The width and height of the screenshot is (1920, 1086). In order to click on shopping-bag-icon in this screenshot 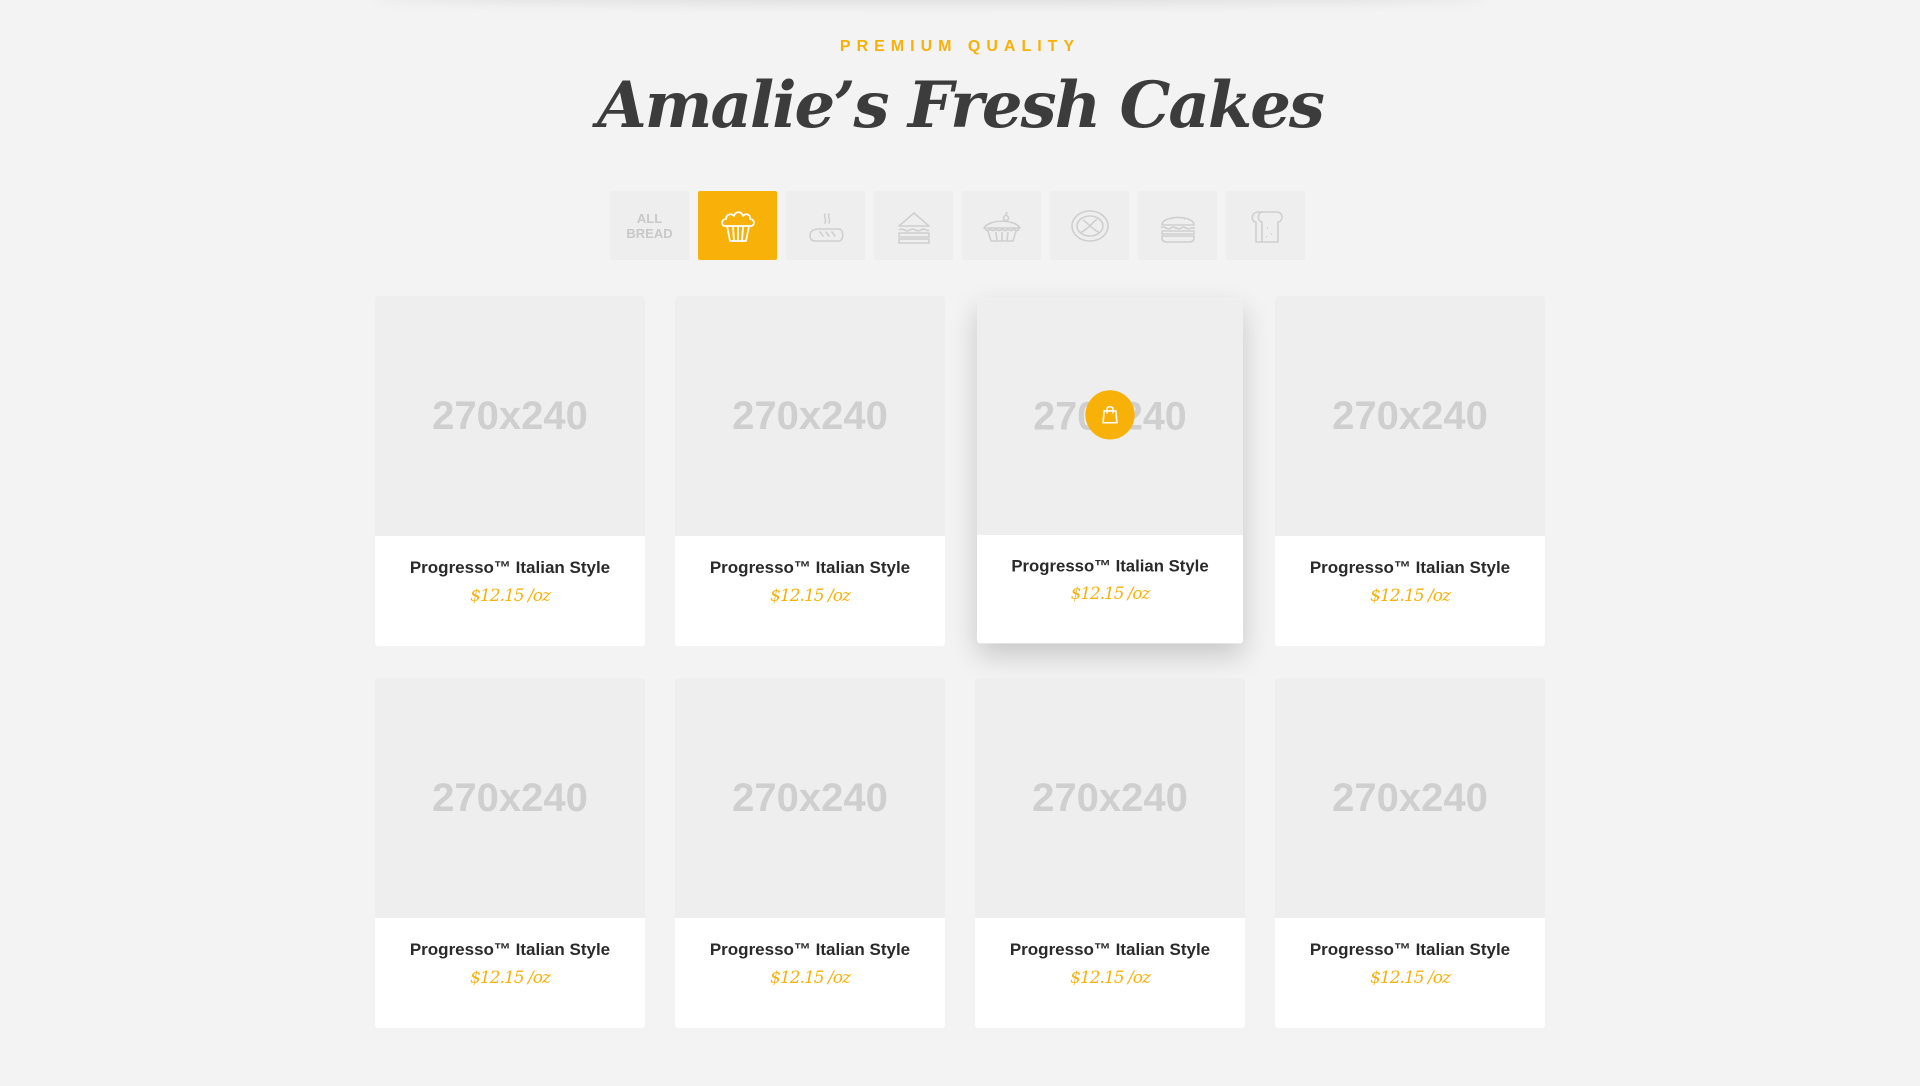, I will do `click(1110, 414)`.